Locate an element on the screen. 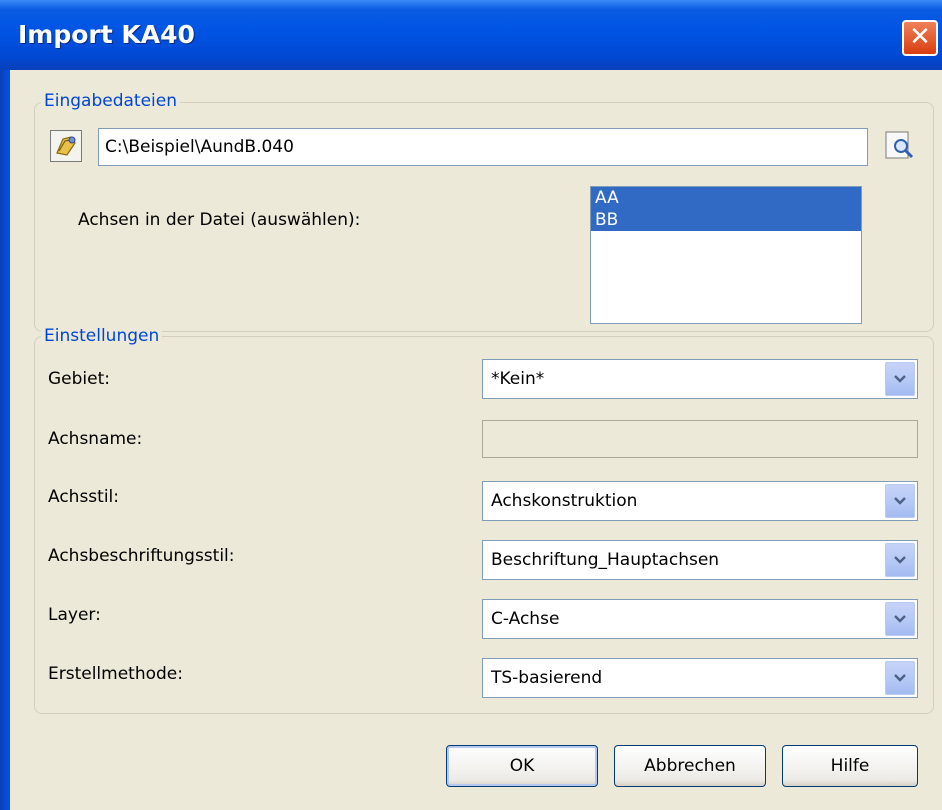 The height and width of the screenshot is (810, 942). erstellmethode-dropdown: TS-basierend is located at coordinates (700, 678).